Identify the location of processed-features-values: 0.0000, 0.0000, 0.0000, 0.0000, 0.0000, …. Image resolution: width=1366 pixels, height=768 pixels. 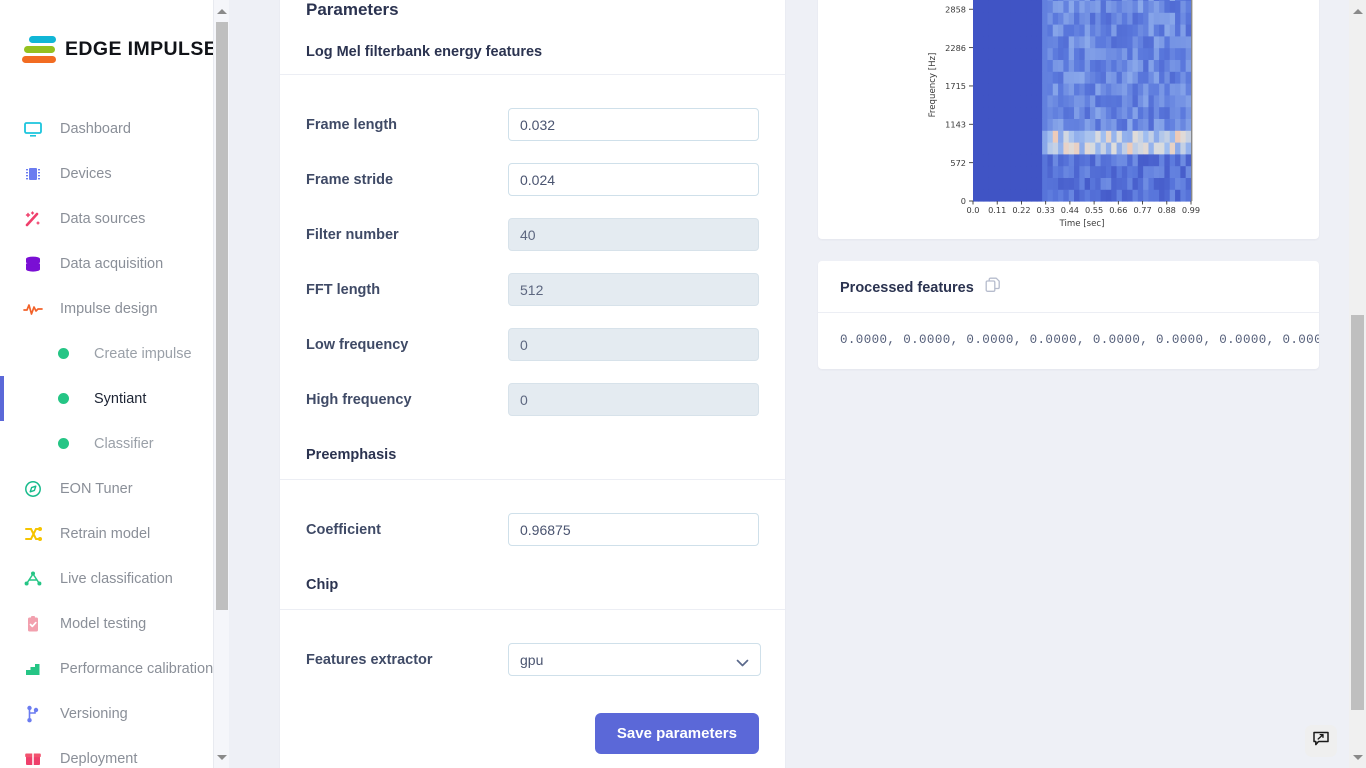
(1079, 340).